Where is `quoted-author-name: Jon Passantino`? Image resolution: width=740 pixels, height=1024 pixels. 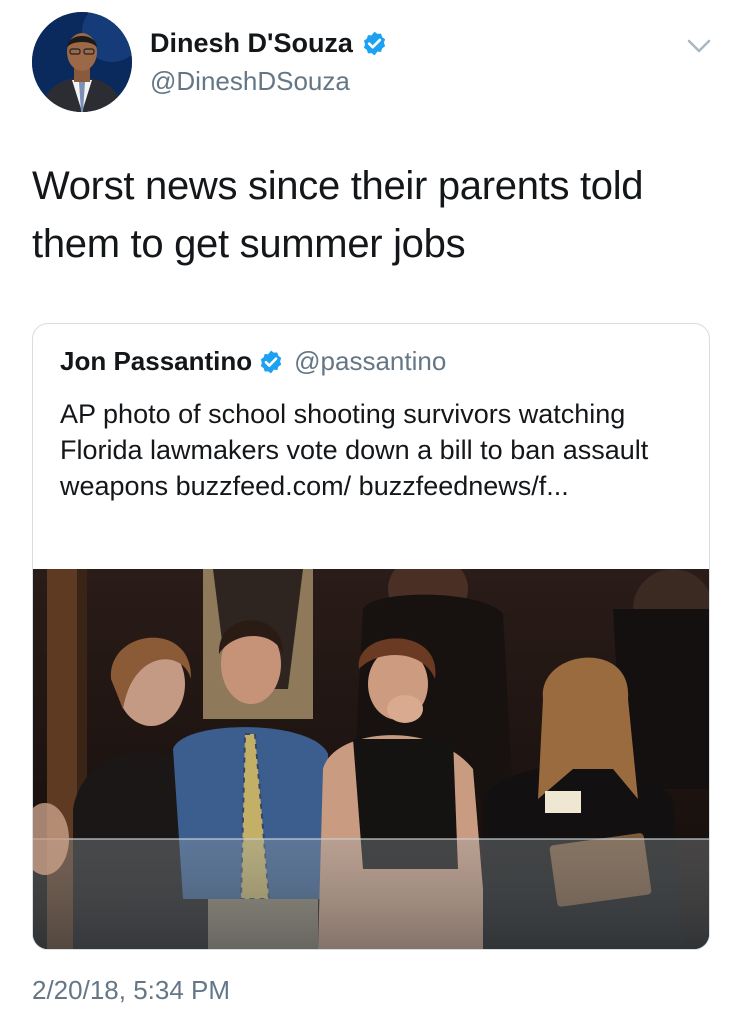 quoted-author-name: Jon Passantino is located at coordinates (156, 361).